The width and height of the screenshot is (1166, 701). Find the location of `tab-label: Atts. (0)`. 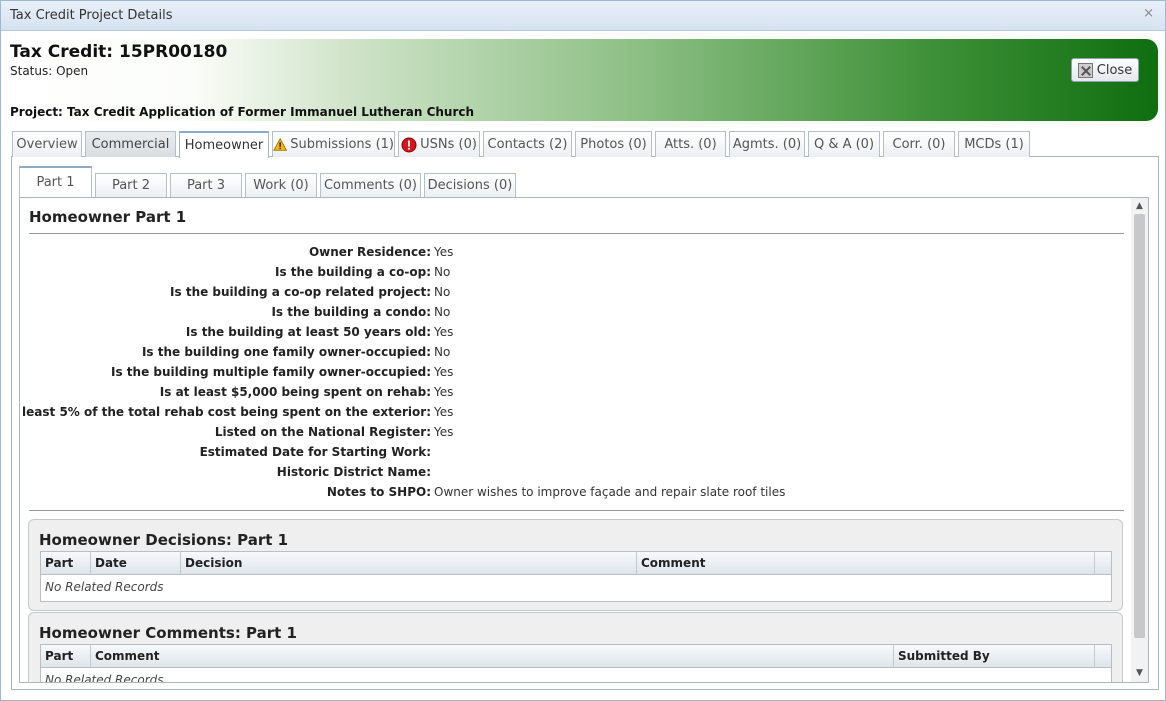

tab-label: Atts. (0) is located at coordinates (690, 144).